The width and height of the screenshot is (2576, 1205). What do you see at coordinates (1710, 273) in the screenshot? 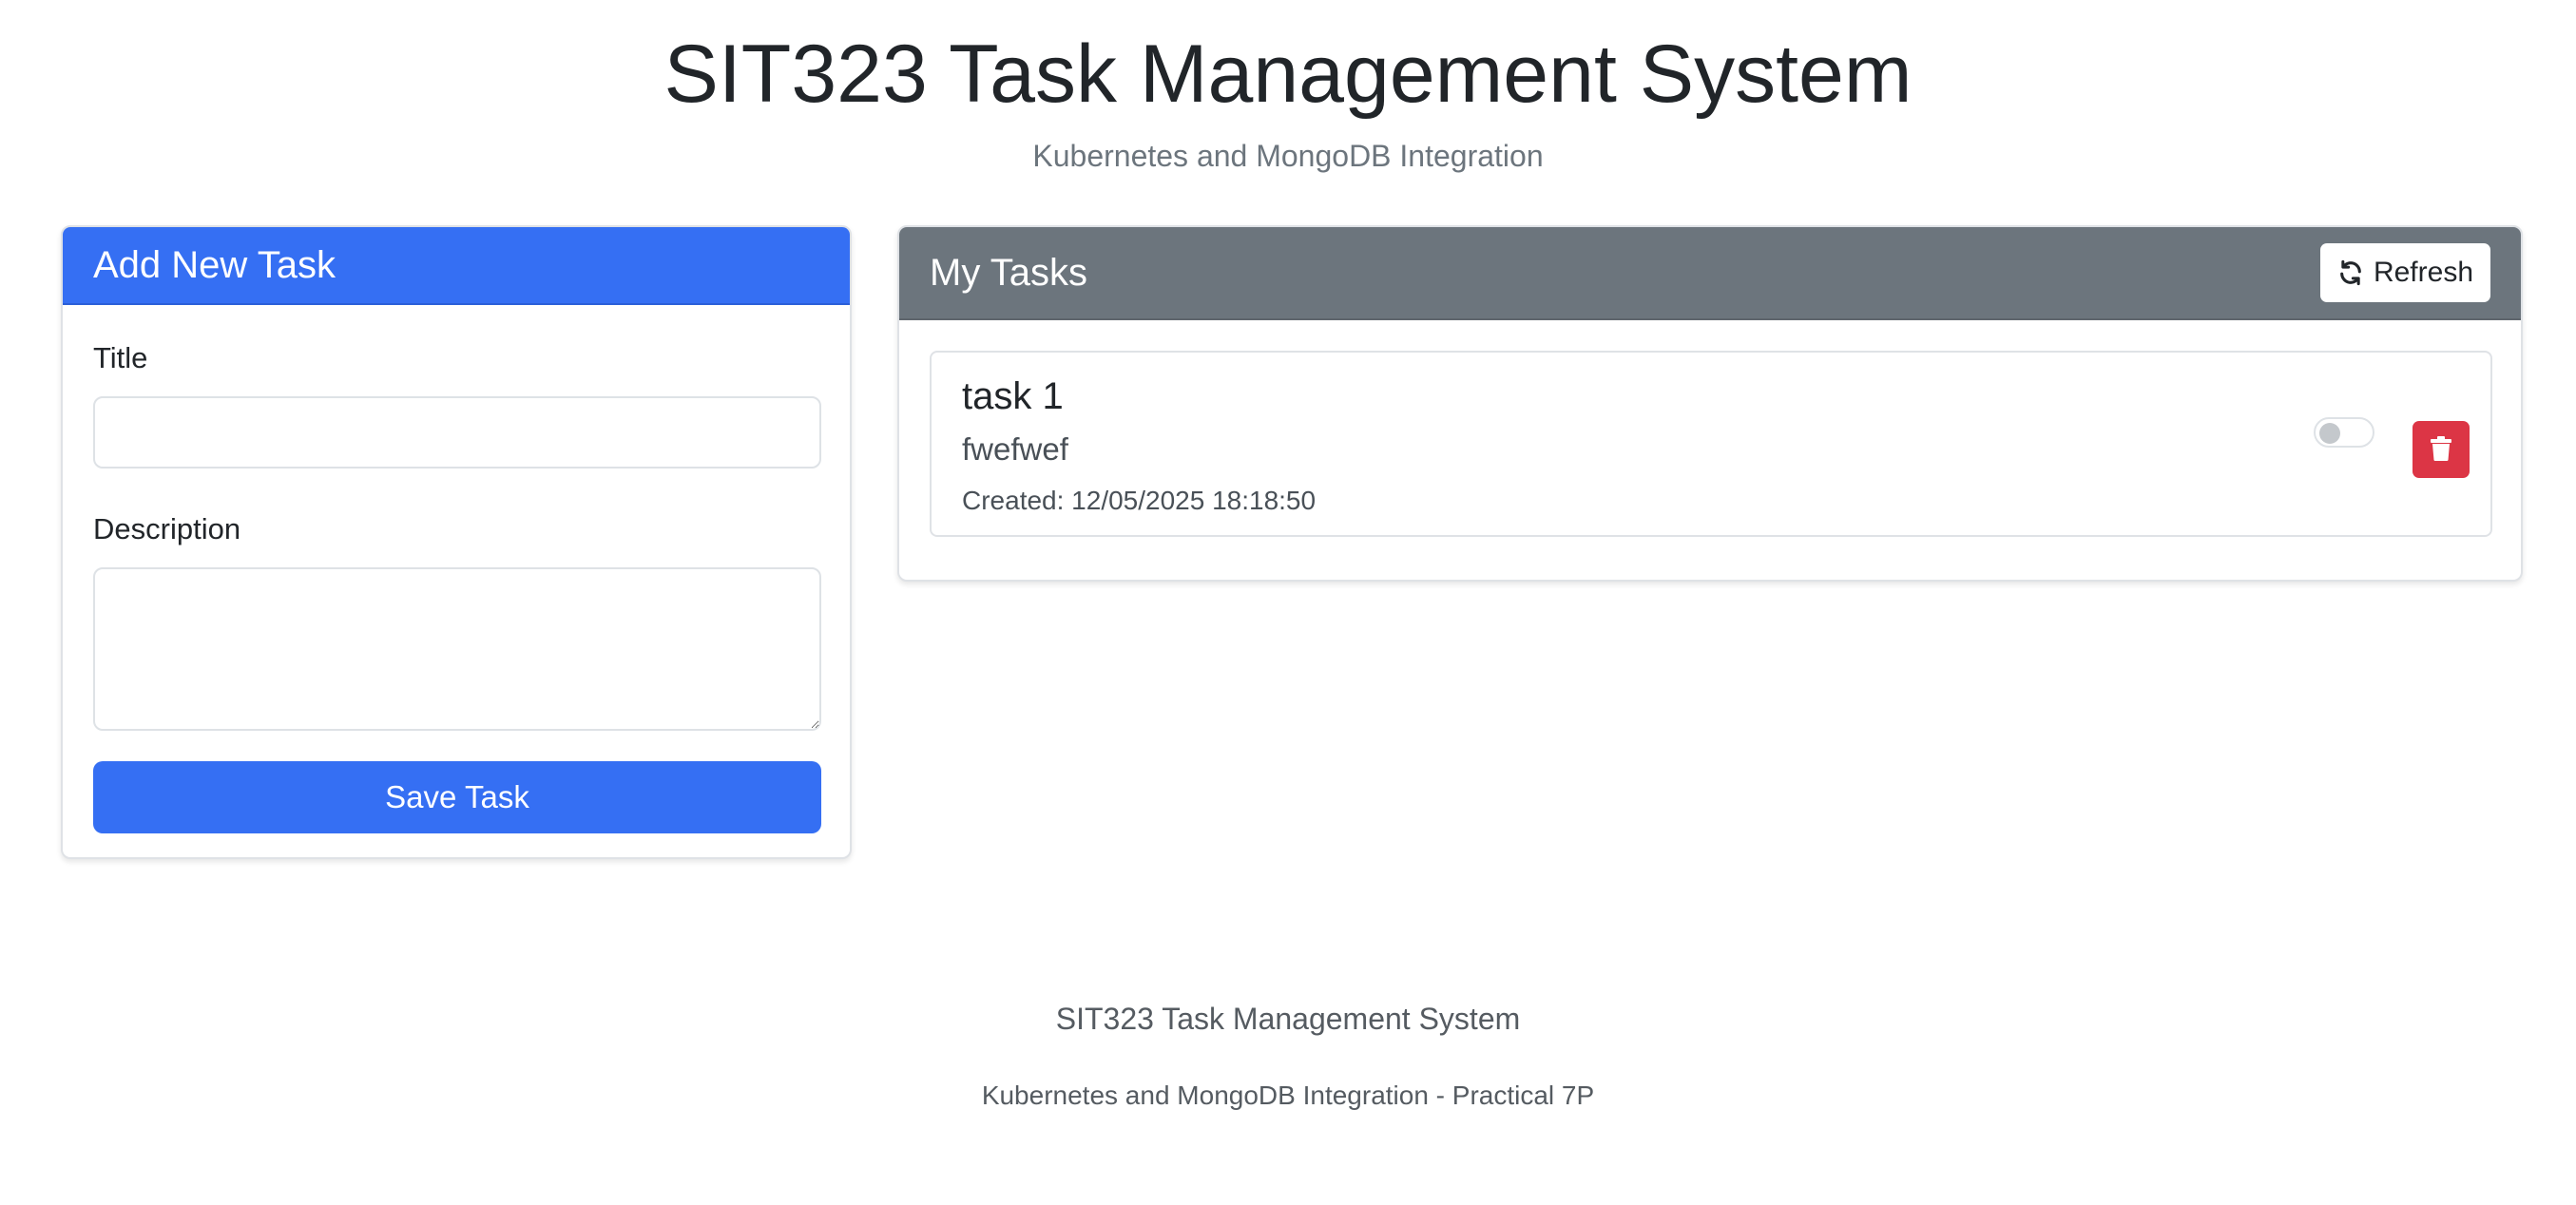
I see `my-tasks-header: My Tasks Refresh` at bounding box center [1710, 273].